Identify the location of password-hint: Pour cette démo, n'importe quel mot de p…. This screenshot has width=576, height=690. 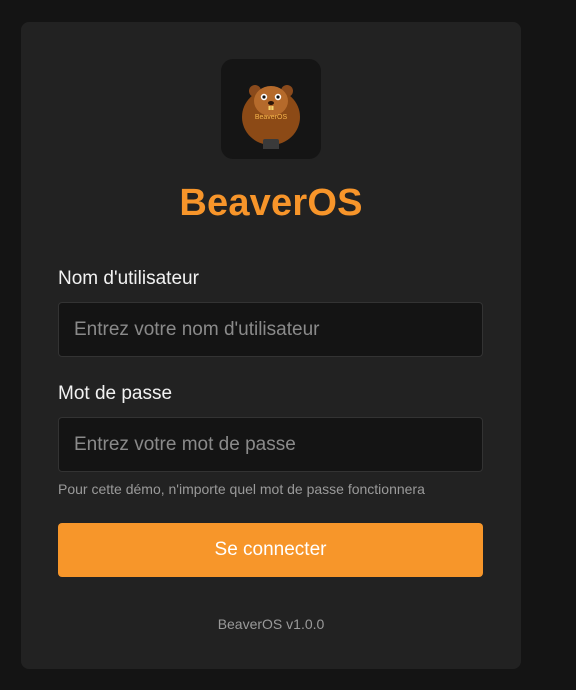
(241, 489).